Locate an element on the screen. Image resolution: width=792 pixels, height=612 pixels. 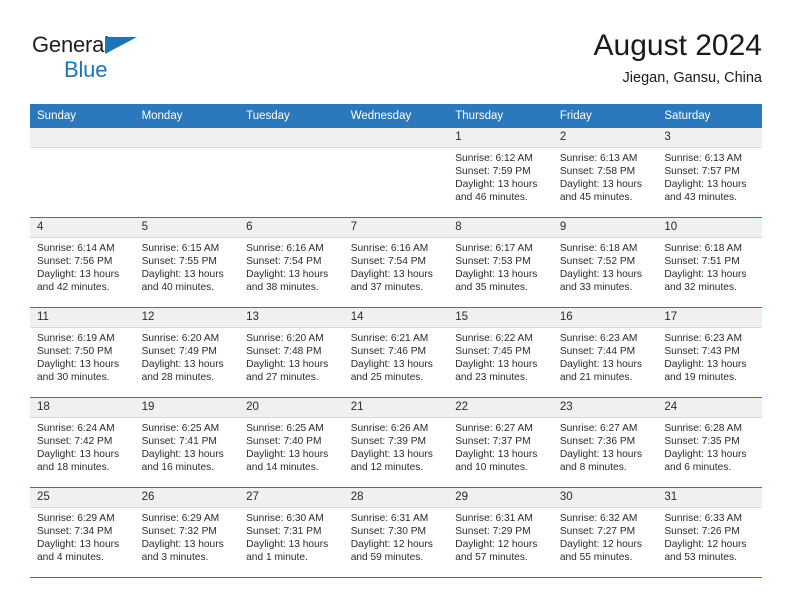
day-number: 14 is located at coordinates (396, 318).